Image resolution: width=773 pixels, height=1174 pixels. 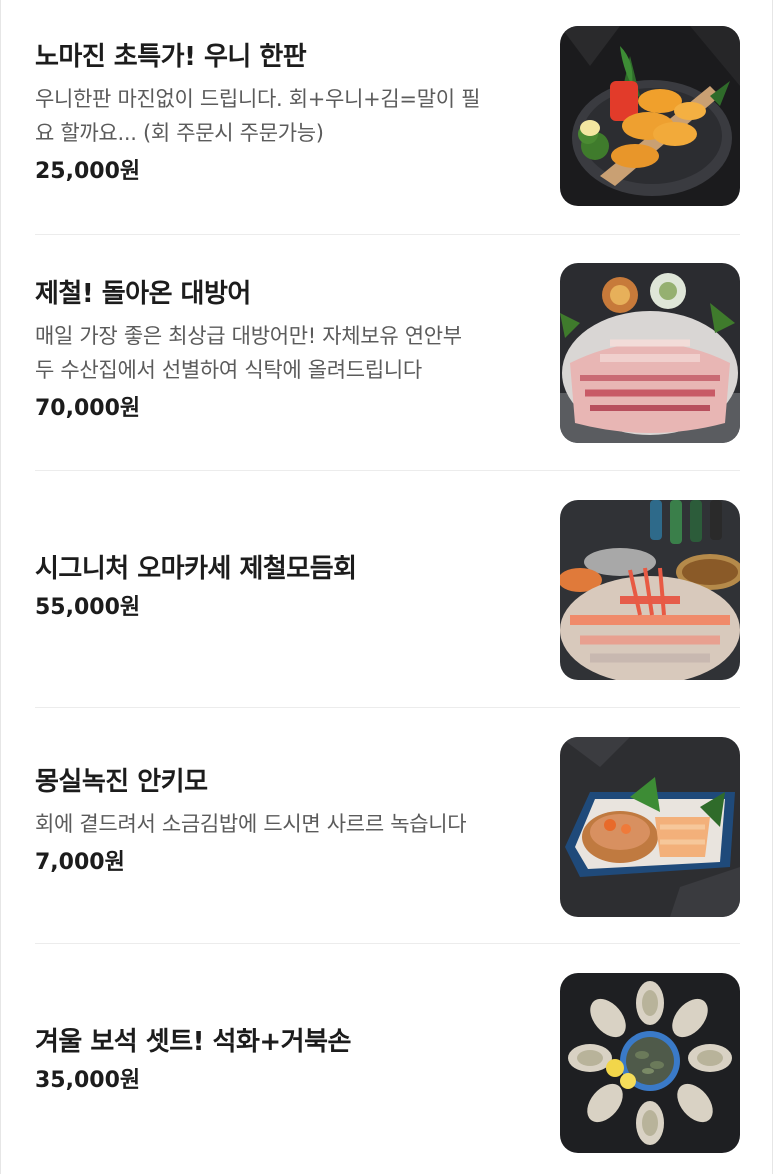 I want to click on menu-item-price: 55,000원, so click(x=88, y=607).